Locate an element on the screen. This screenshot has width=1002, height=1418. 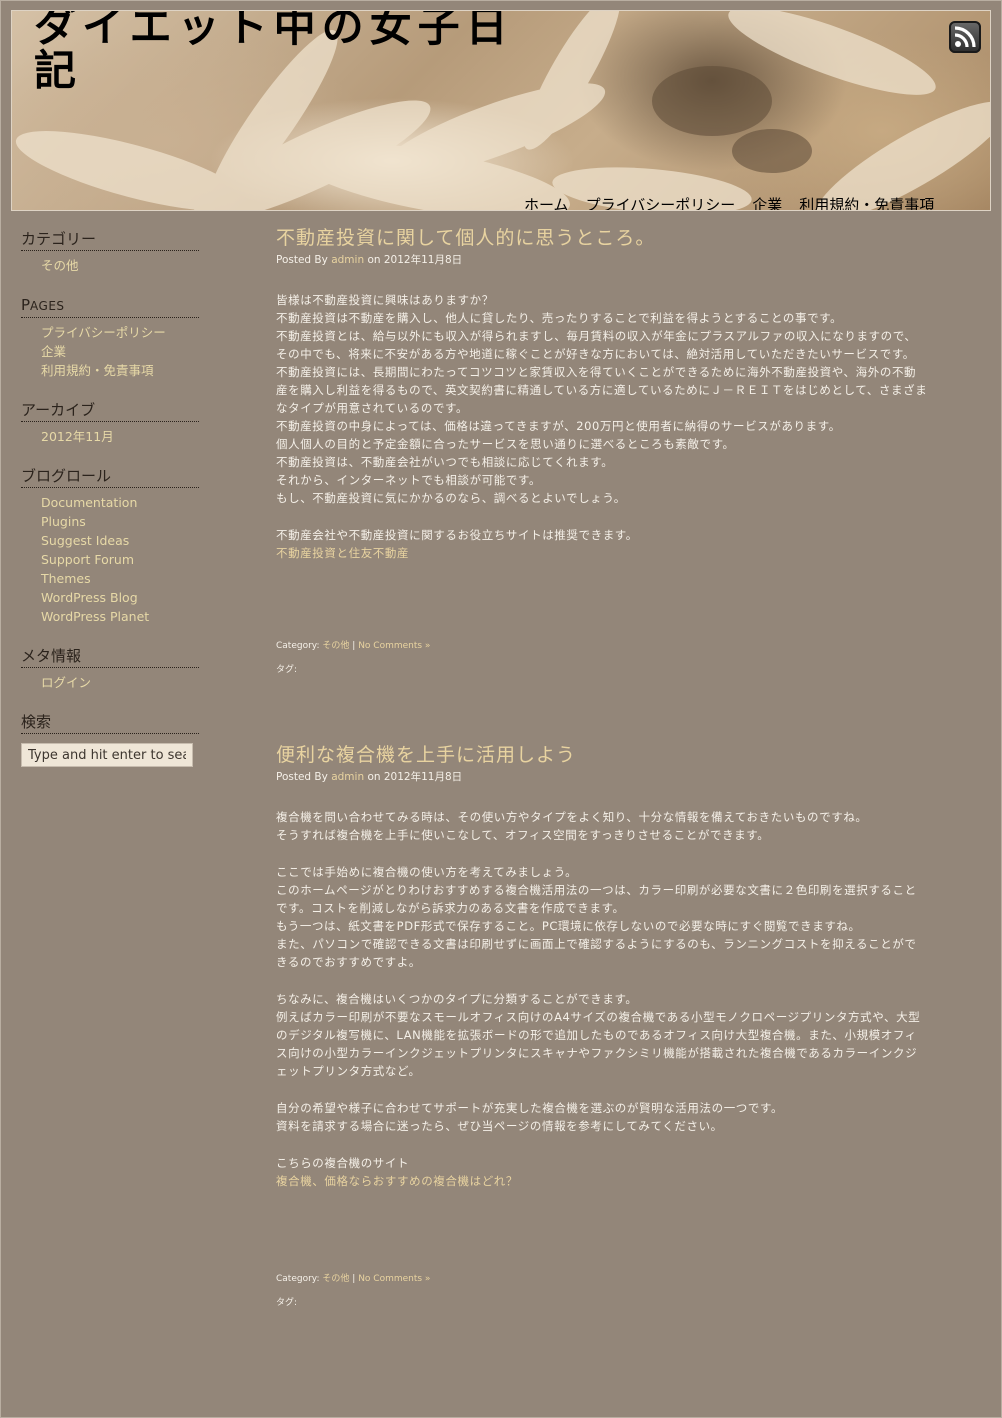
nav-item-terms: 利用規約・免責事項 is located at coordinates (866, 202).